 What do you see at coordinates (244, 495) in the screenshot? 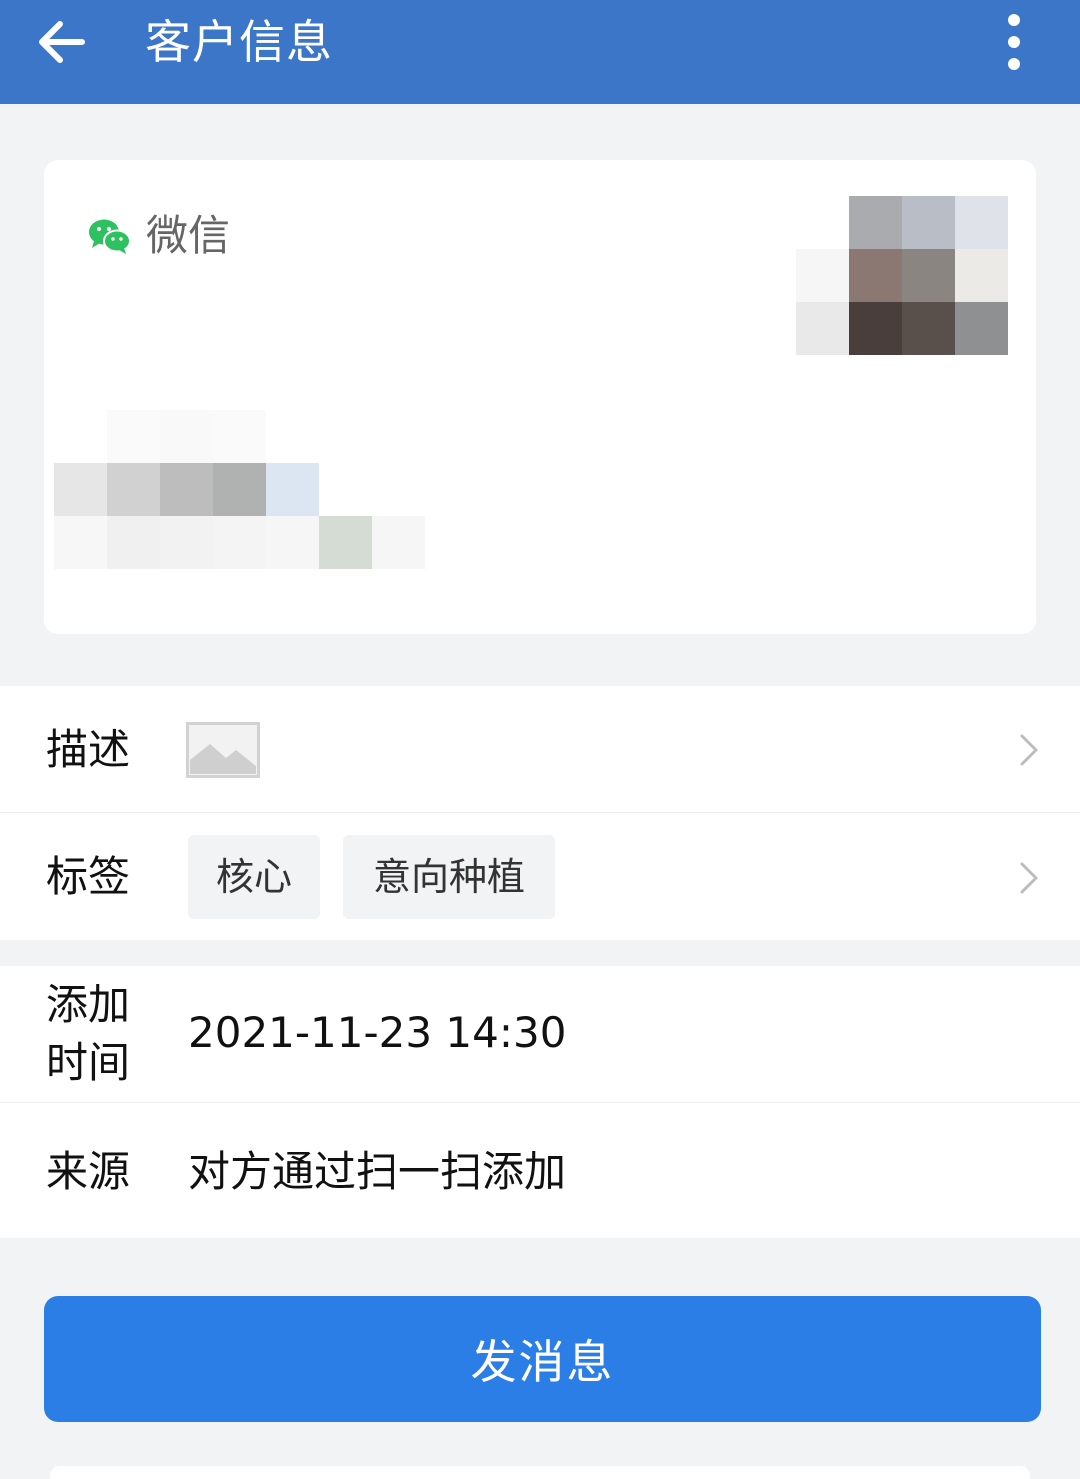
I see `customer-name-redacted` at bounding box center [244, 495].